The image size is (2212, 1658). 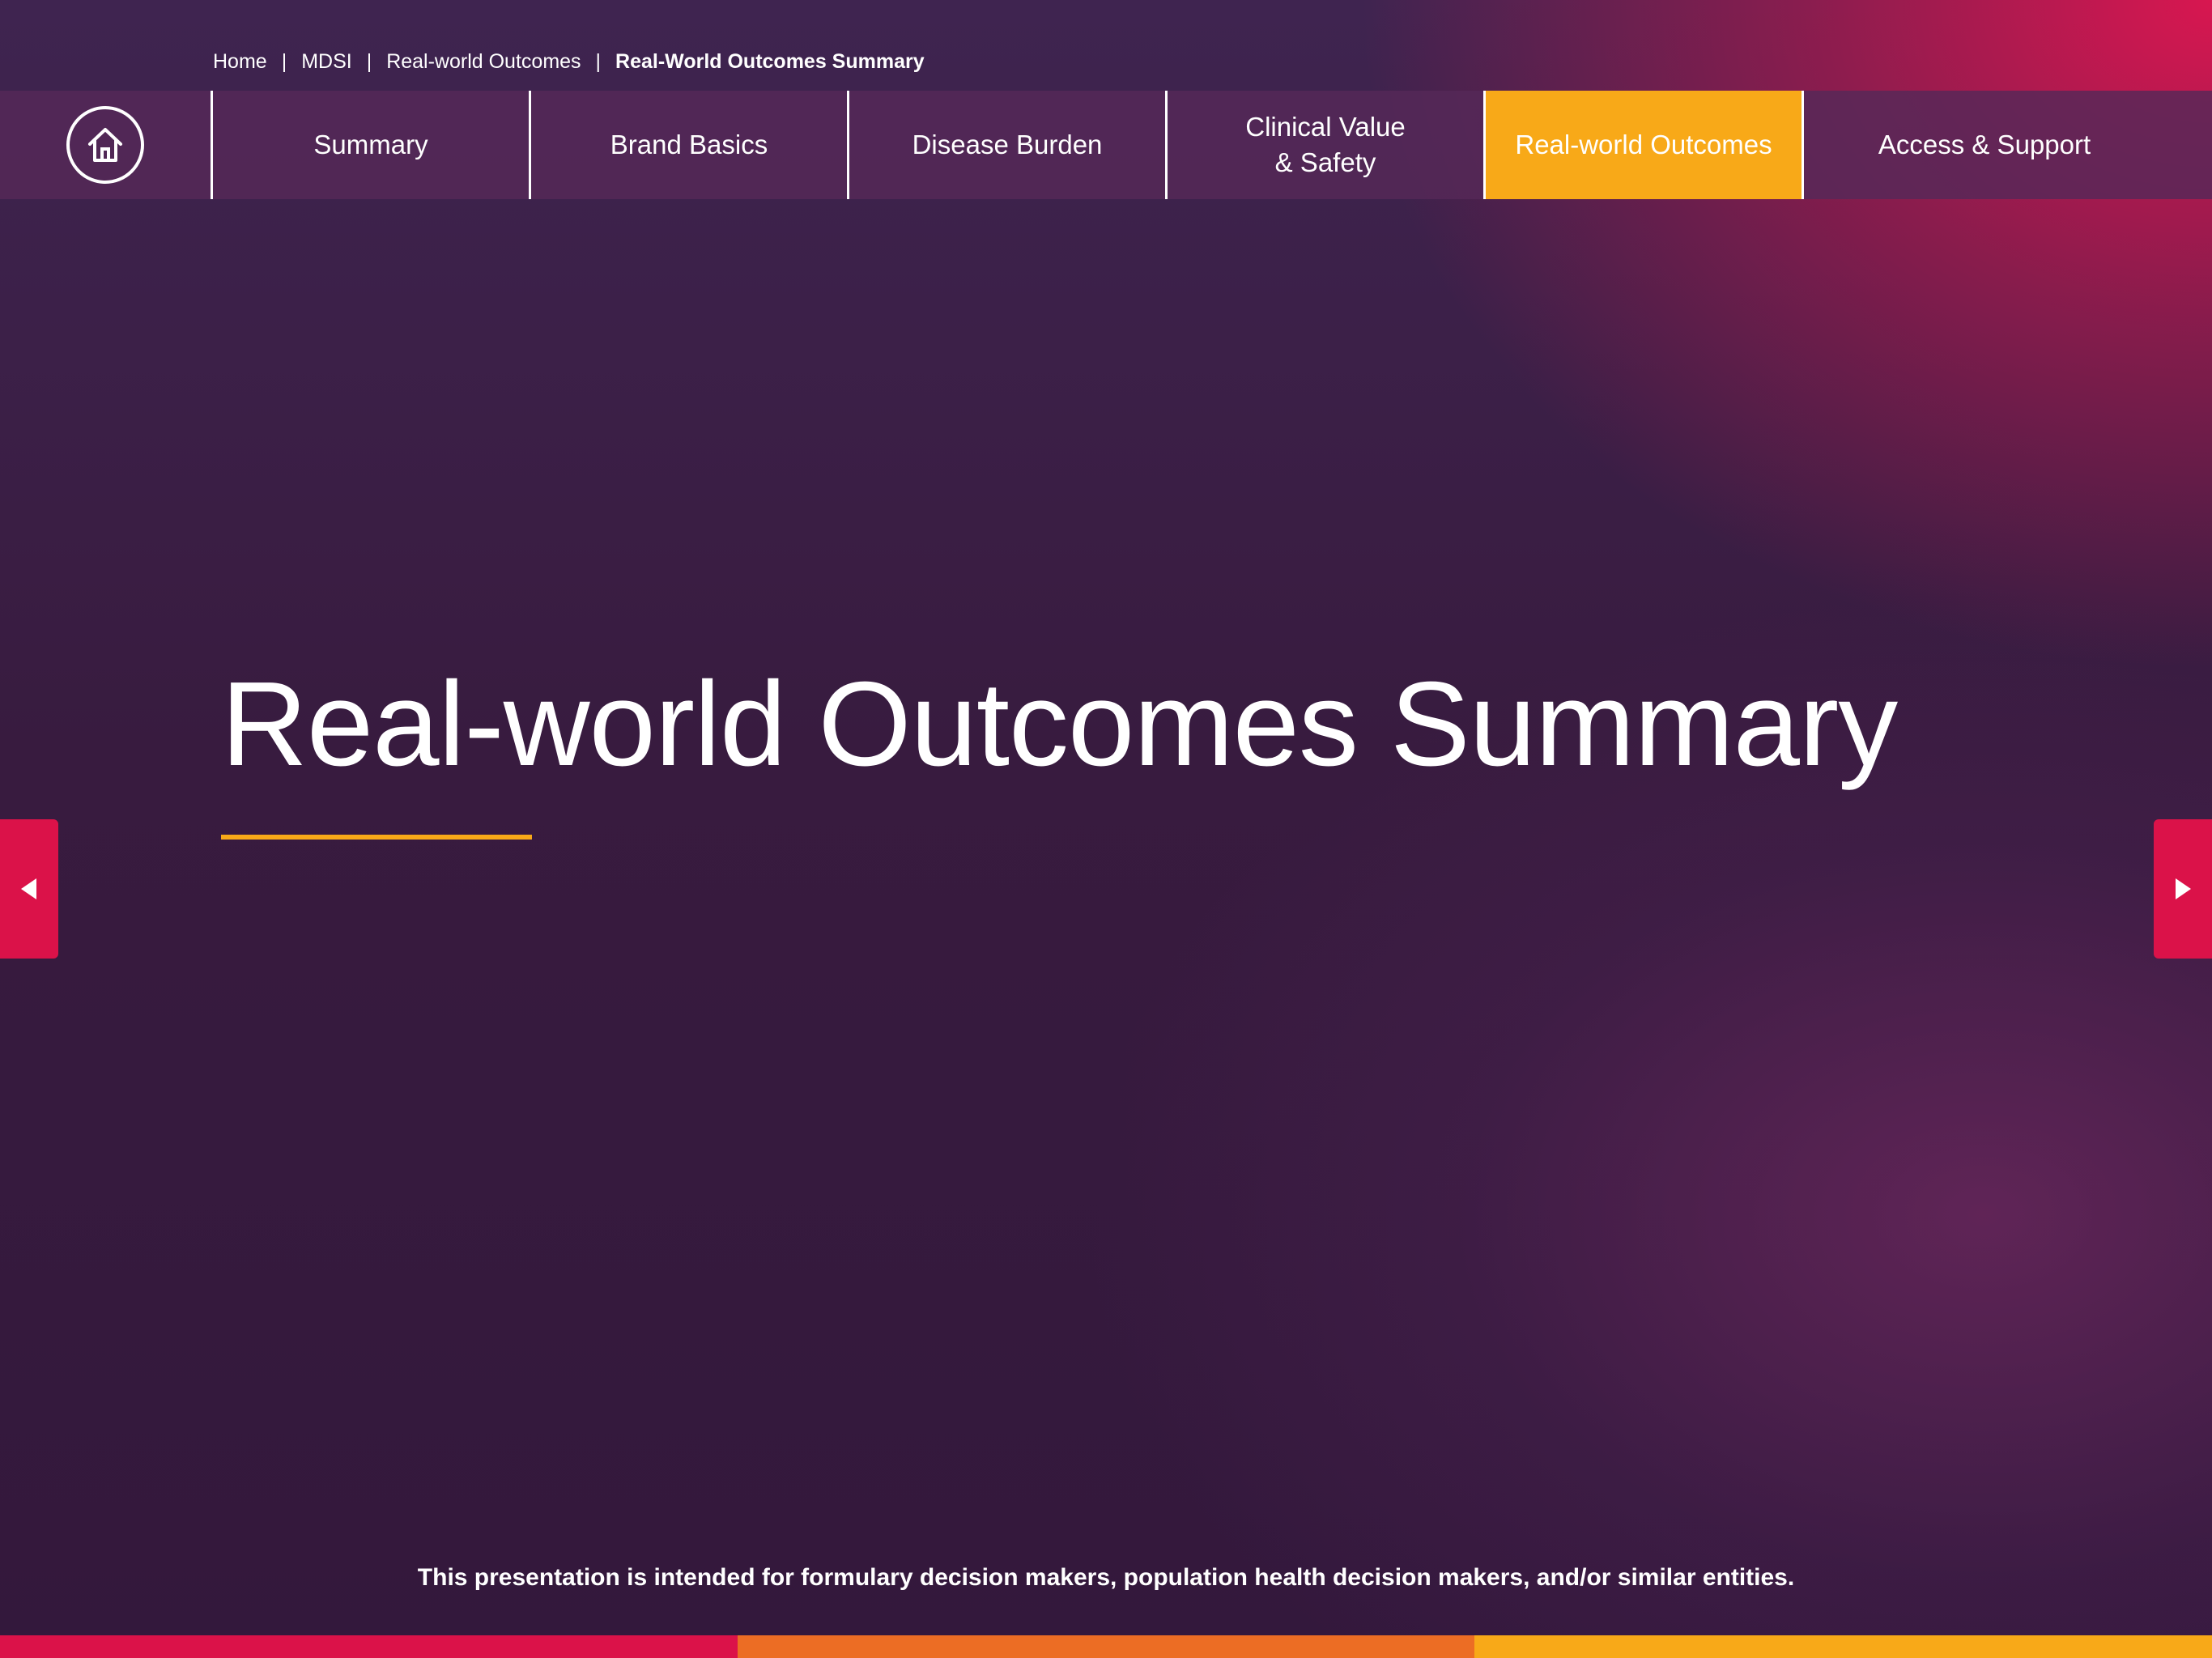 I want to click on page-title: Real-world Outcomes Summary, so click(x=1060, y=724).